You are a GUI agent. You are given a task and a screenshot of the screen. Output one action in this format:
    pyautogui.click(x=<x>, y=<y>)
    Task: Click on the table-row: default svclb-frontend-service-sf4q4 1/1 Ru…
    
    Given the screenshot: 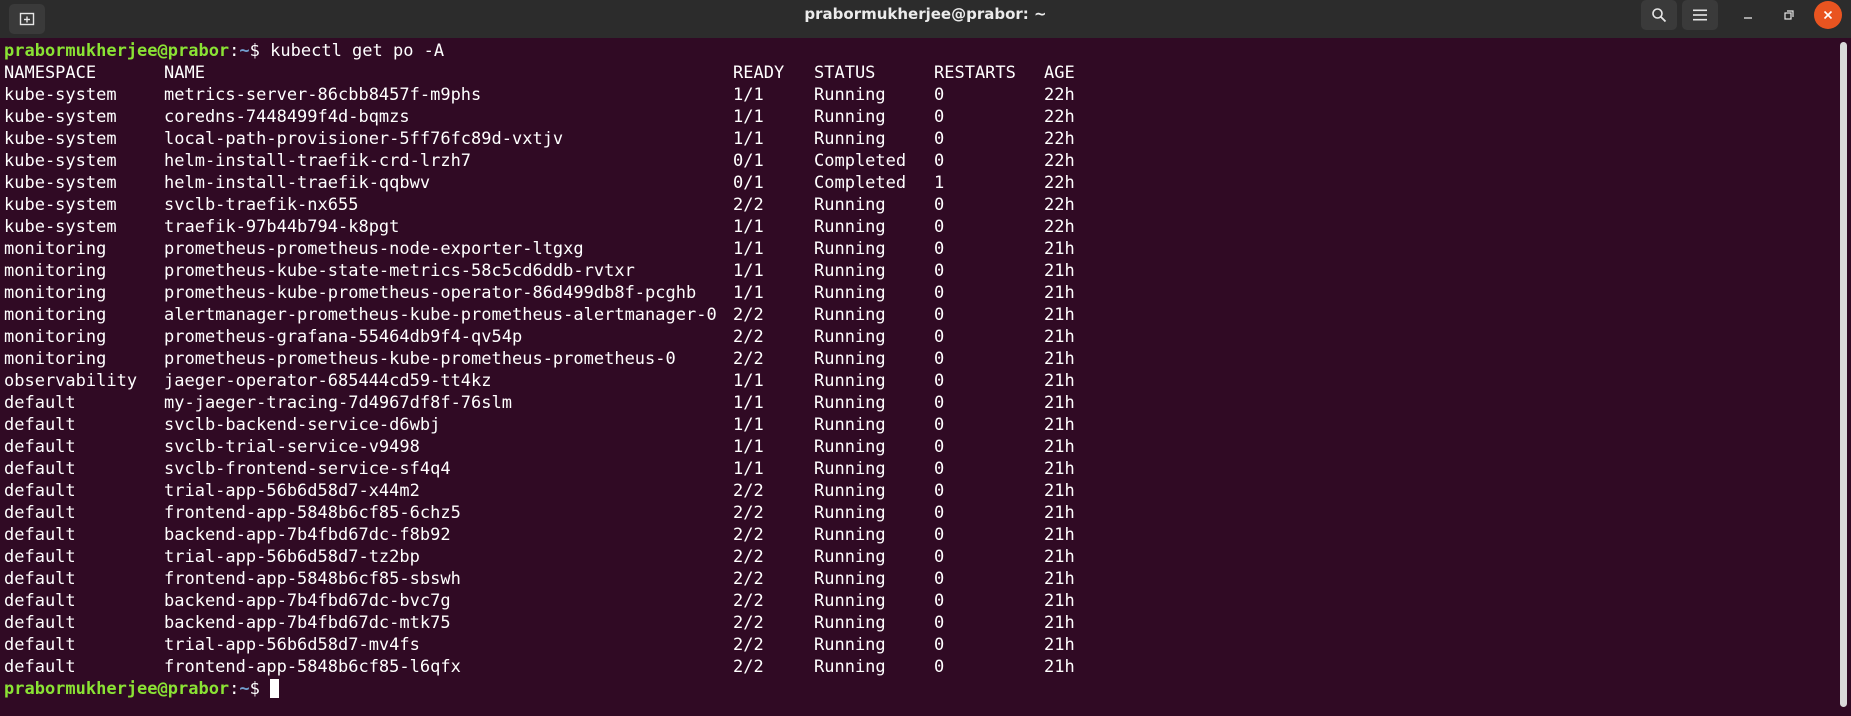 What is the action you would take?
    pyautogui.click(x=604, y=469)
    